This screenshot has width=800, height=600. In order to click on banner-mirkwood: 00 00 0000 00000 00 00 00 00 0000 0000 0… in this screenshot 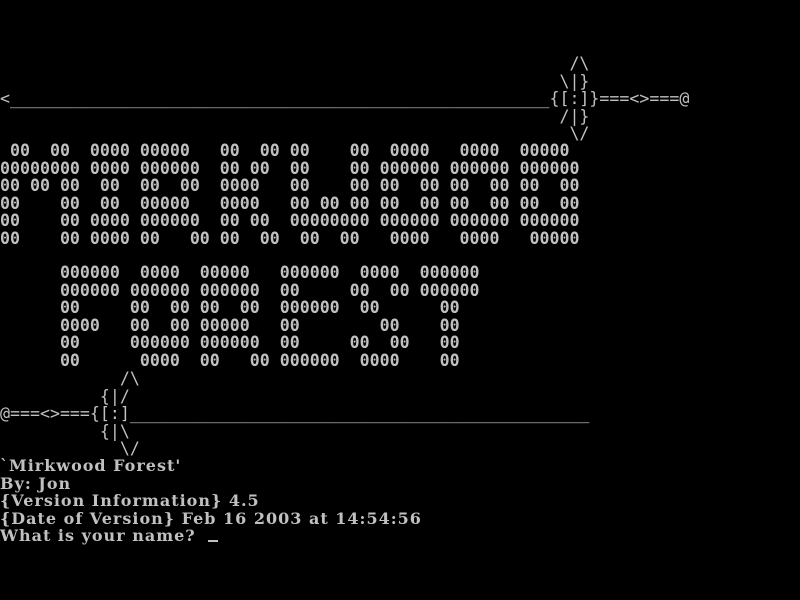, I will do `click(290, 194)`.